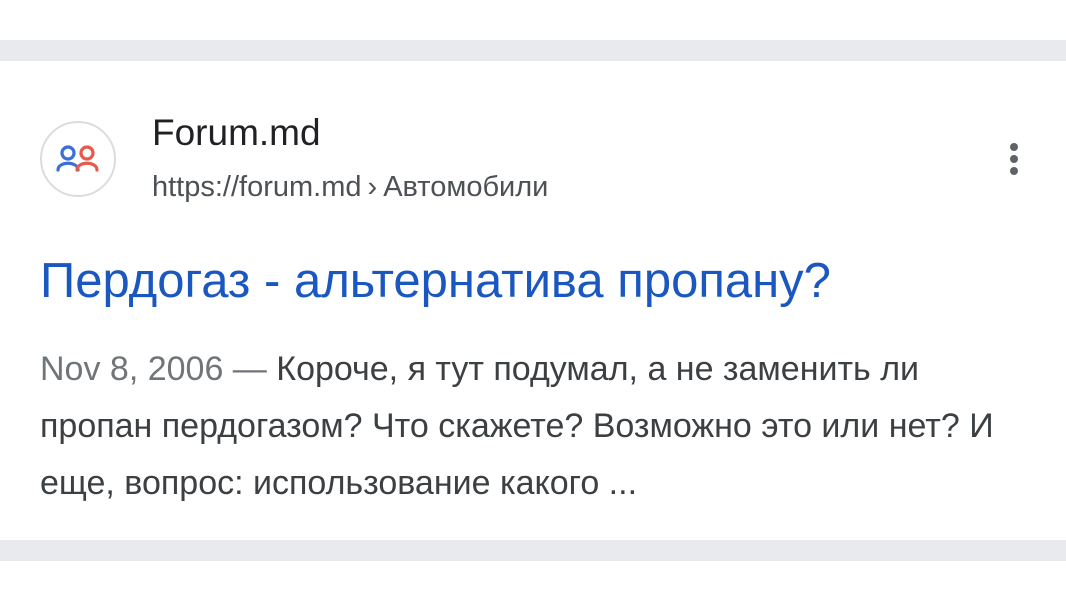 Image resolution: width=1066 pixels, height=598 pixels. I want to click on site-url: https://forum.md, so click(257, 187).